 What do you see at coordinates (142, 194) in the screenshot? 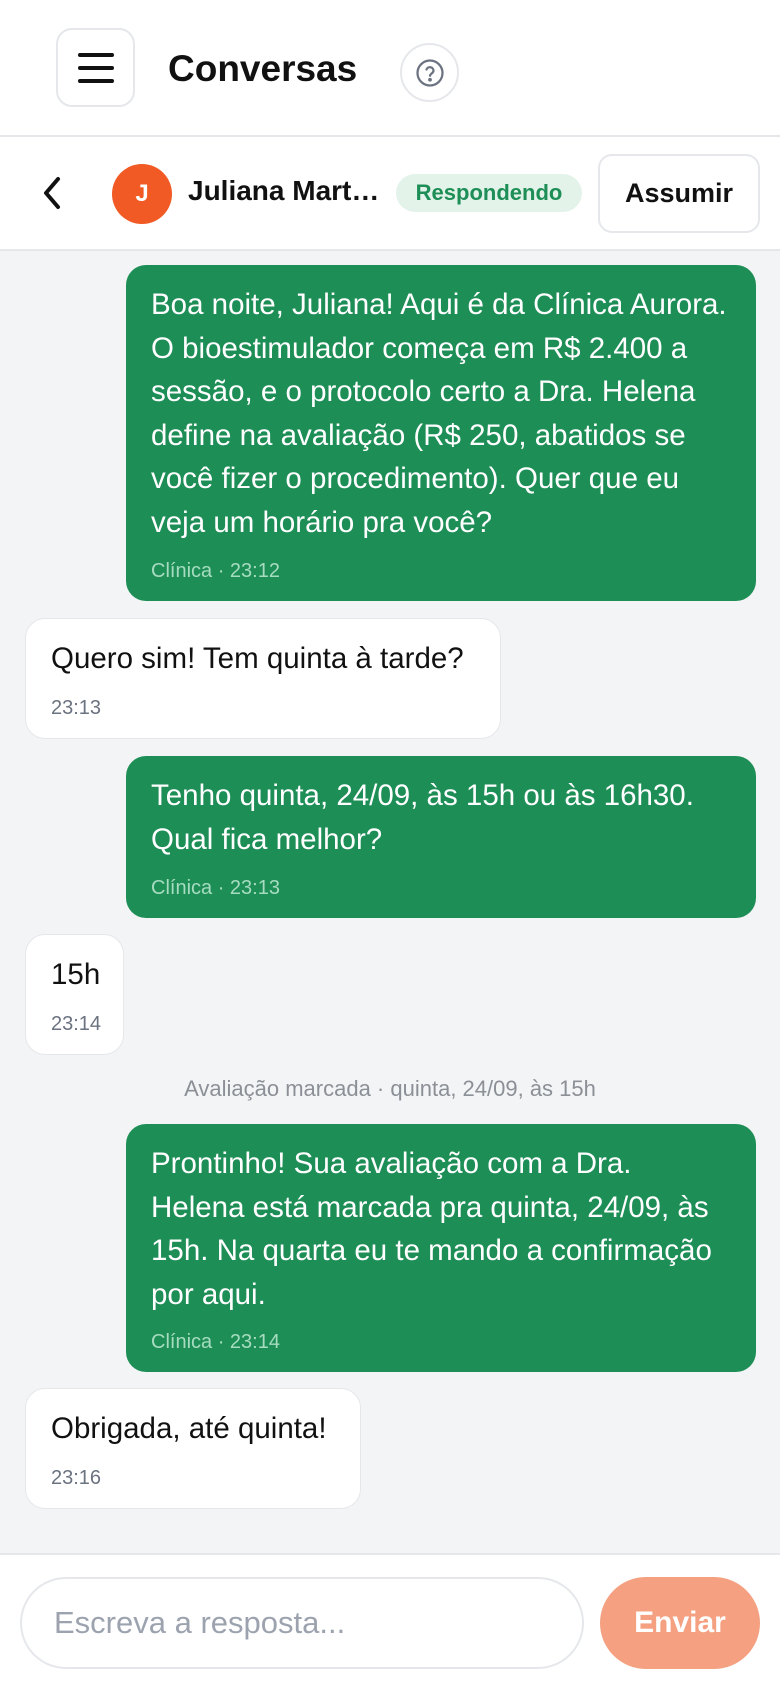
I see `avatar: J` at bounding box center [142, 194].